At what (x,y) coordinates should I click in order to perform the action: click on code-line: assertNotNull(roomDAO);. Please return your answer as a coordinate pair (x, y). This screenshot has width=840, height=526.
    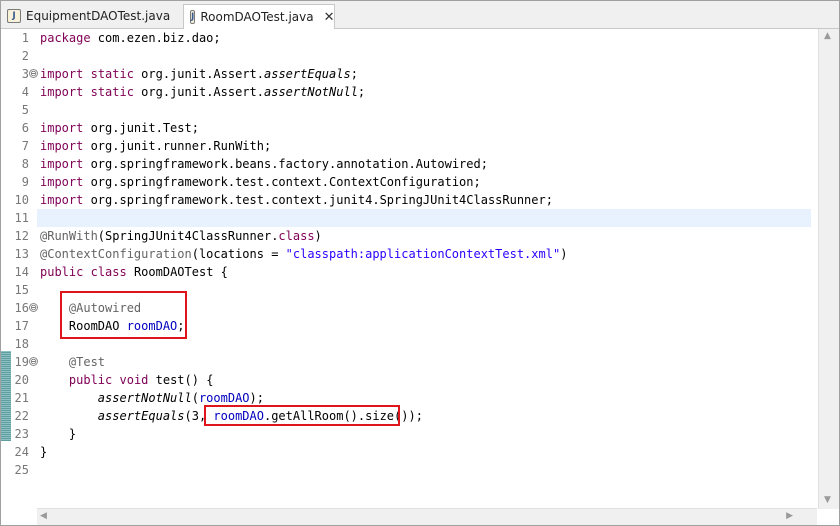
    Looking at the image, I should click on (180, 398).